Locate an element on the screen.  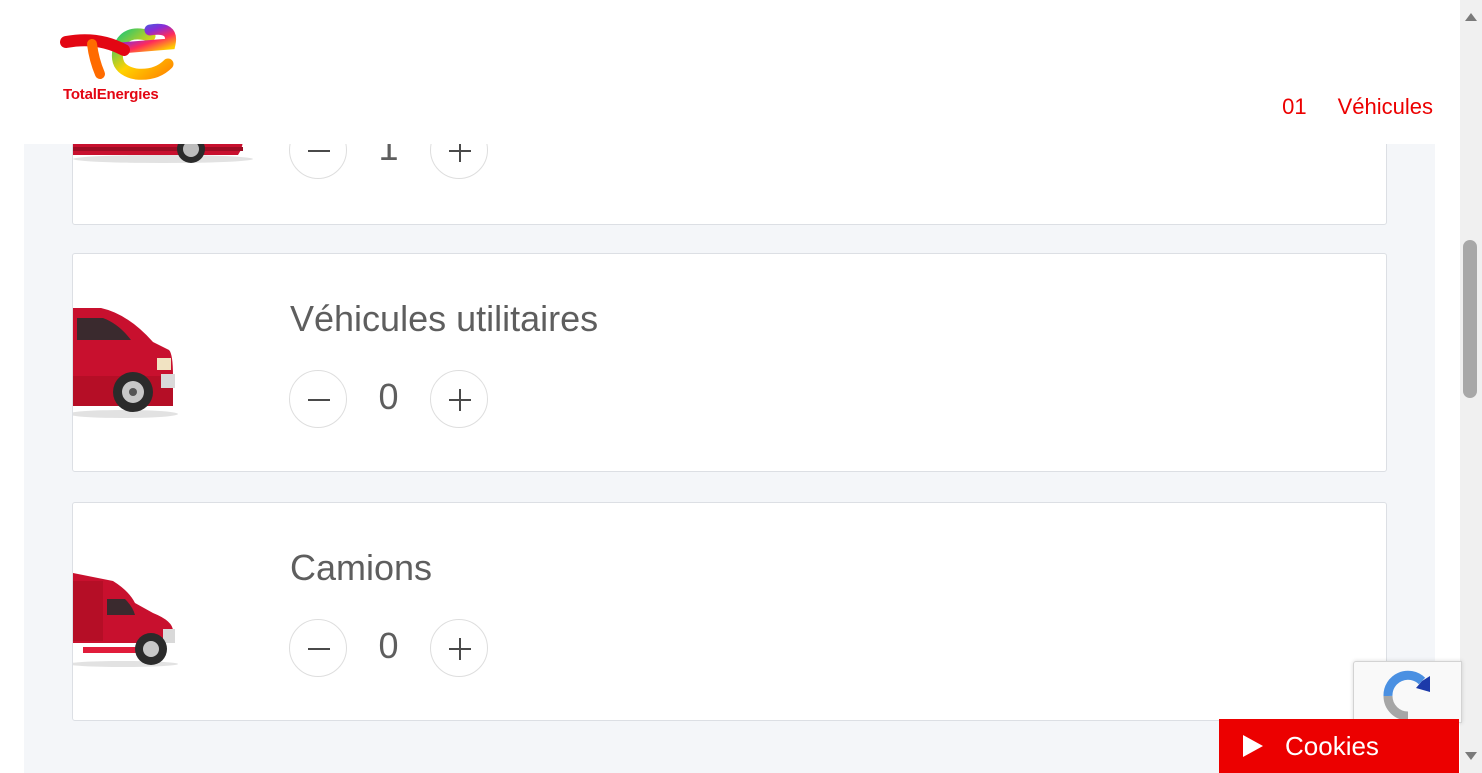
cookies-button: Cookies is located at coordinates (1339, 746).